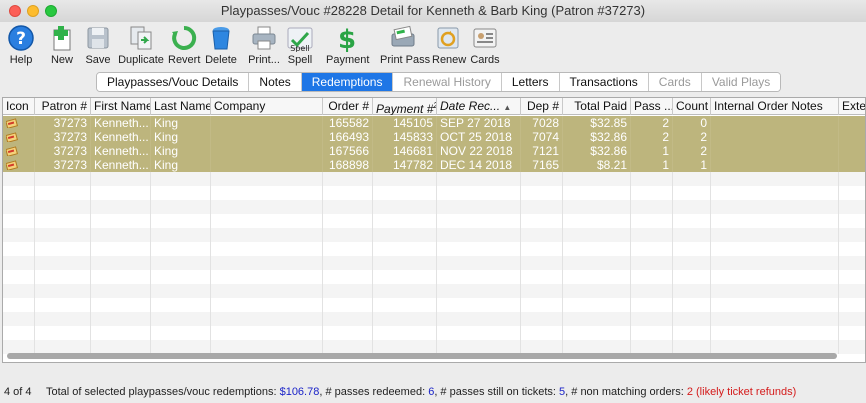 The height and width of the screenshot is (403, 866). What do you see at coordinates (597, 106) in the screenshot?
I see `column-header-total-paid: Total Paid` at bounding box center [597, 106].